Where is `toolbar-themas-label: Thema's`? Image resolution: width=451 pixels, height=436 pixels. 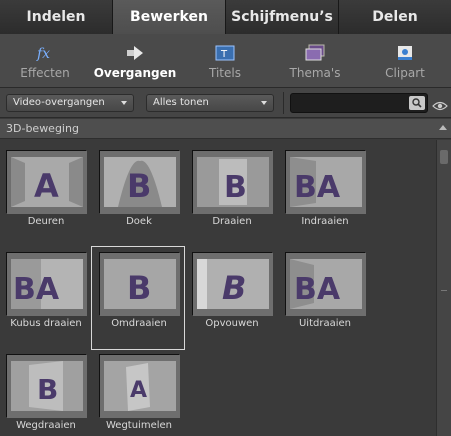
toolbar-themas-label: Thema's is located at coordinates (315, 73).